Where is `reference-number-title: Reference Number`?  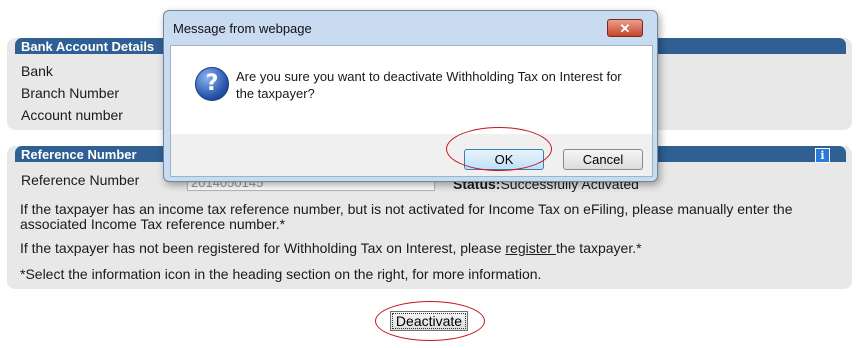
reference-number-title: Reference Number is located at coordinates (79, 154).